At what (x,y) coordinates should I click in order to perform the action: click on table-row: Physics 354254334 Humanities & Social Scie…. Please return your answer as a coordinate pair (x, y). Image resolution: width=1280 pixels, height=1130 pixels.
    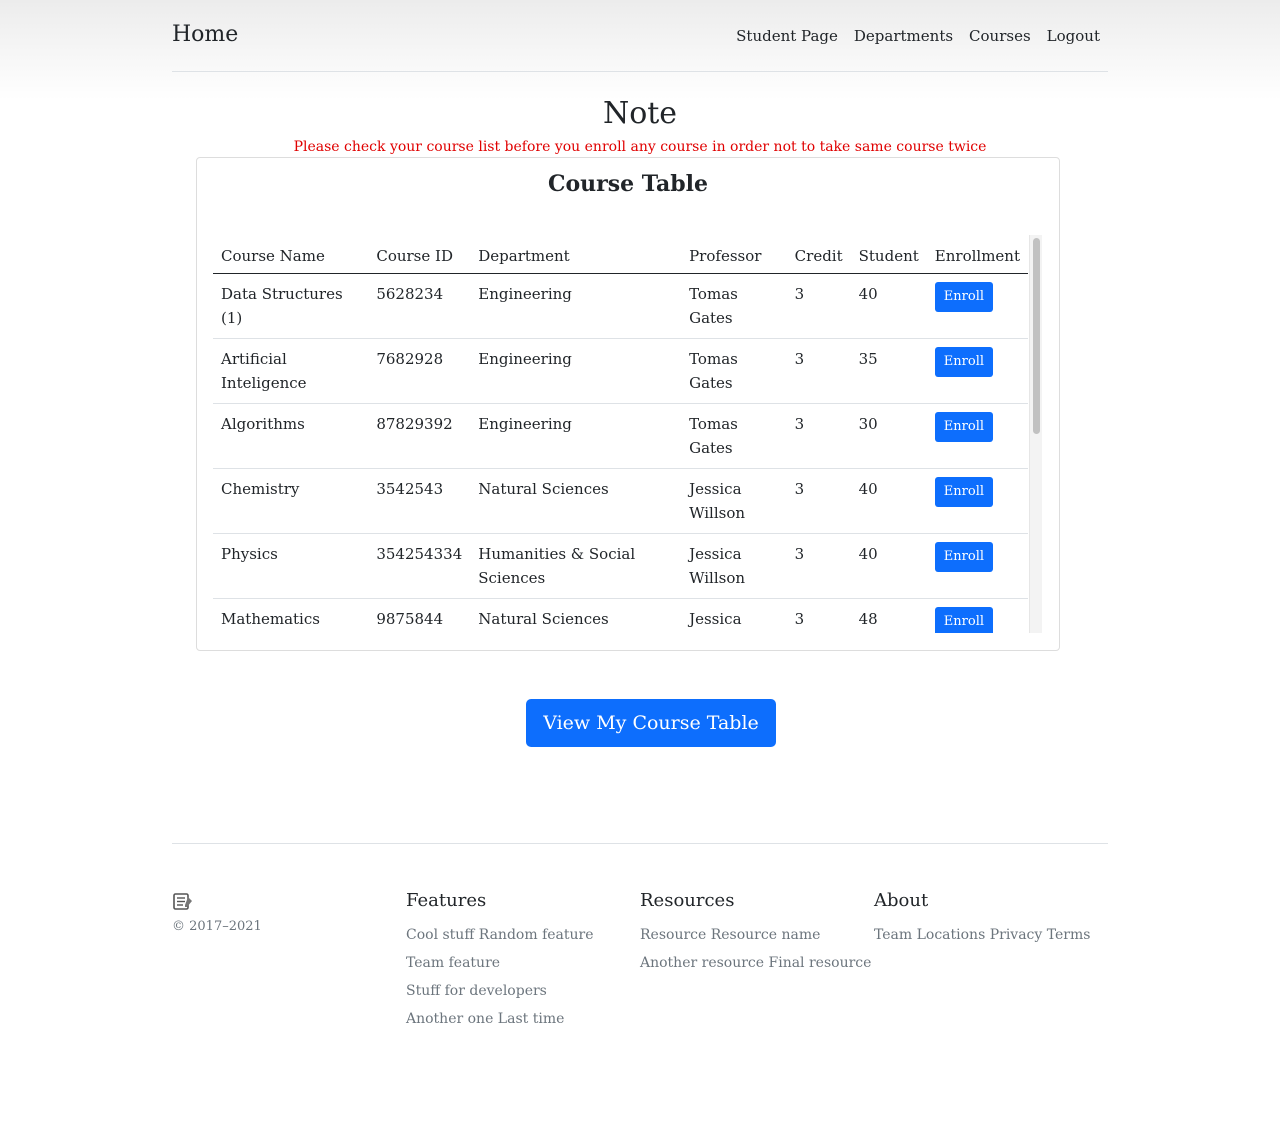
    Looking at the image, I should click on (620, 566).